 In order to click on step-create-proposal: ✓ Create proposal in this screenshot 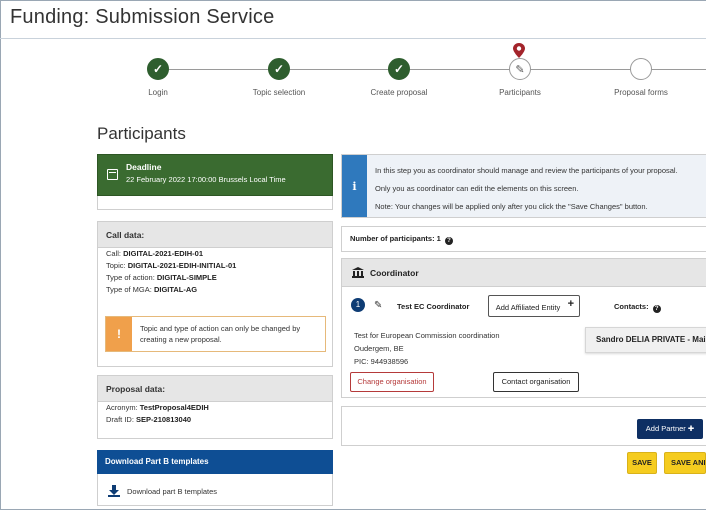, I will do `click(399, 77)`.